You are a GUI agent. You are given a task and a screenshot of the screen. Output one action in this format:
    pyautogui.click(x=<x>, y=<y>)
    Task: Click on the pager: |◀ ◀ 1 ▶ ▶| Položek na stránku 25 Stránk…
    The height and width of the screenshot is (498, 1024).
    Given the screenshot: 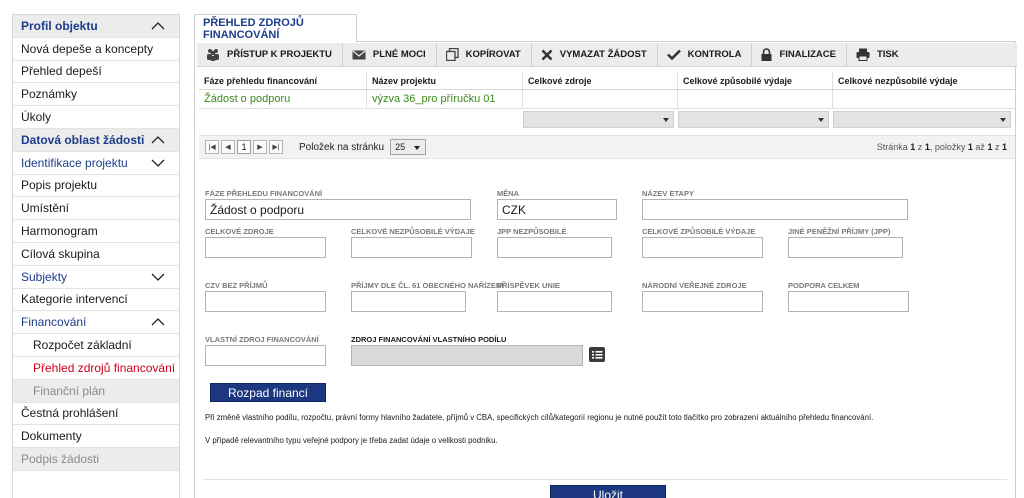 What is the action you would take?
    pyautogui.click(x=607, y=147)
    